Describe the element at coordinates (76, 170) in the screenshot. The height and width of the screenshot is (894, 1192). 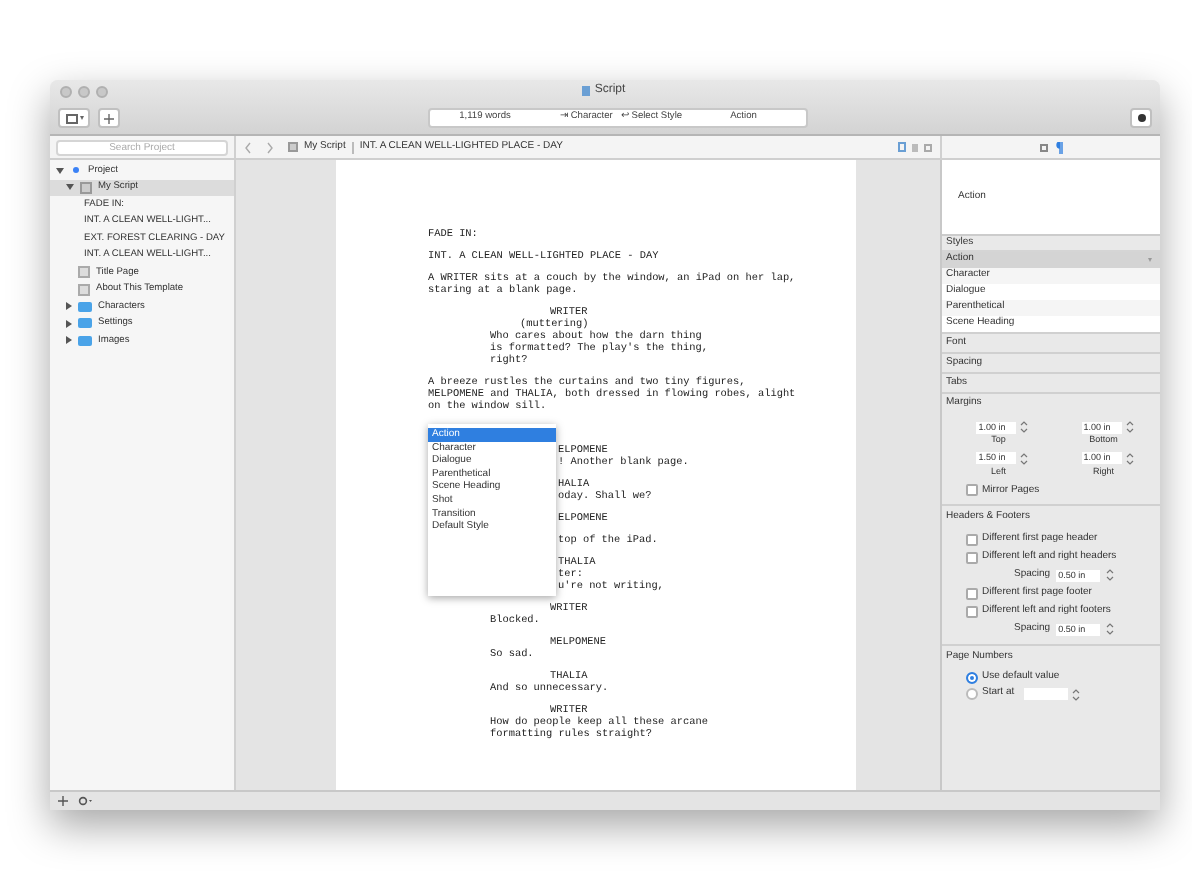
I see `project-icon` at that location.